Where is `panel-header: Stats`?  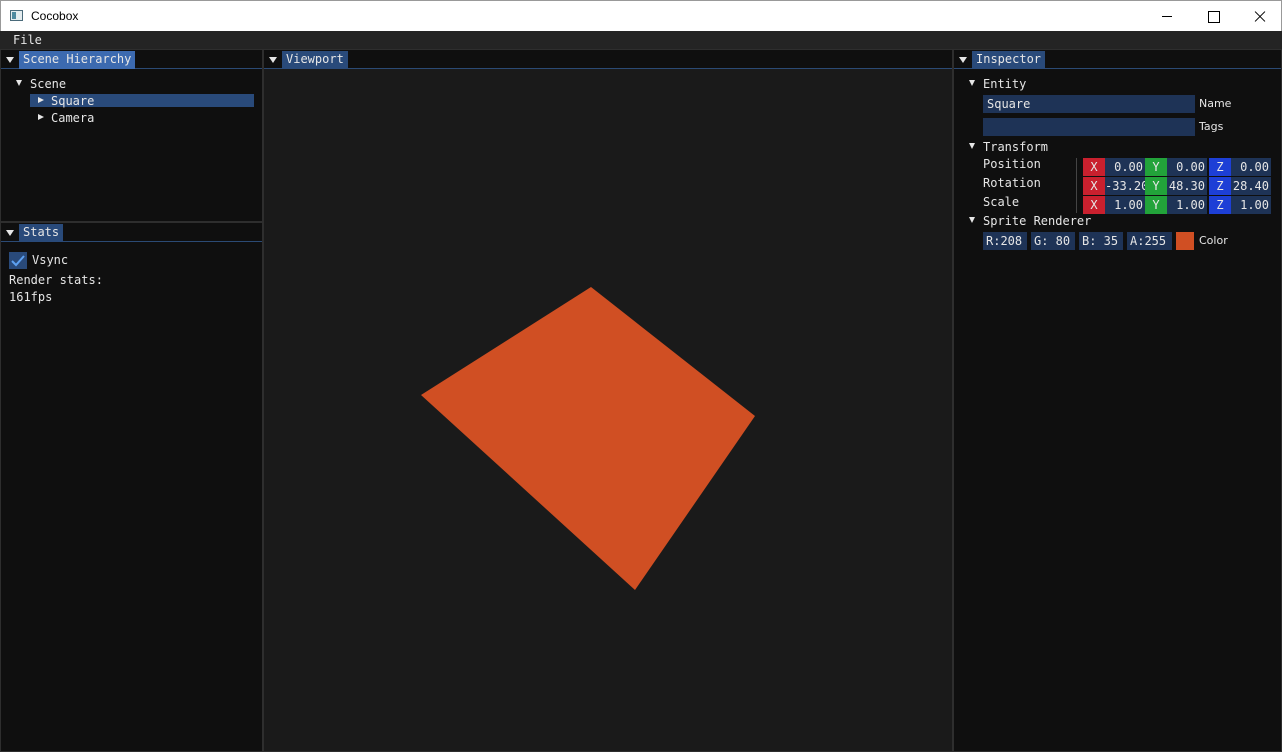 panel-header: Stats is located at coordinates (131, 232).